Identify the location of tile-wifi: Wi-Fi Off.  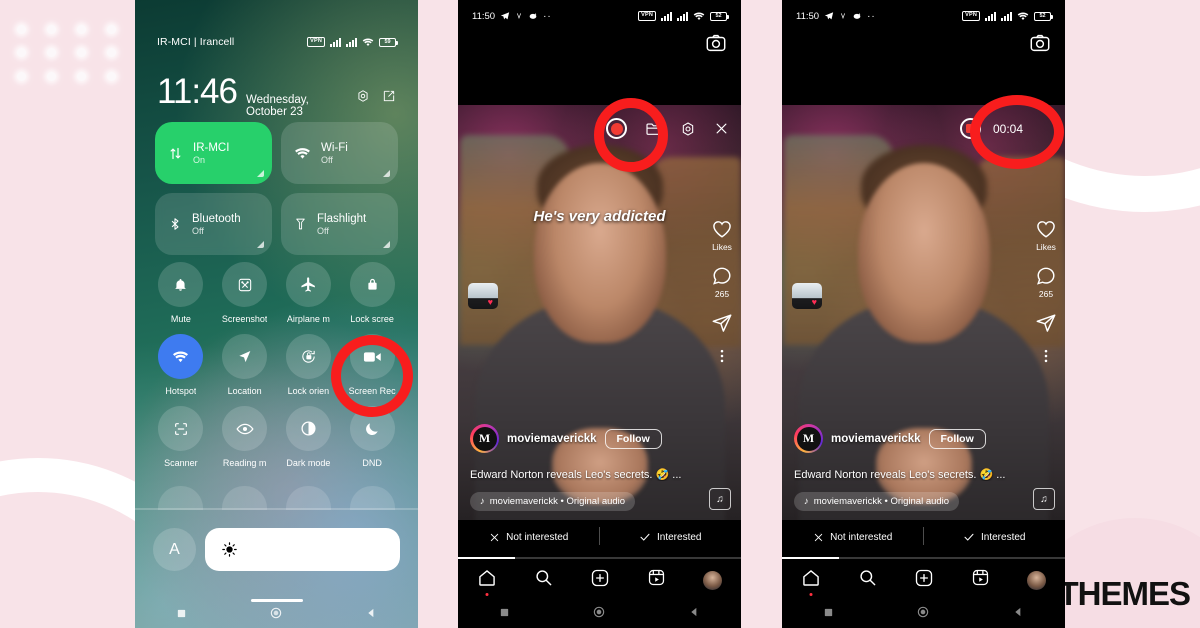
(339, 153).